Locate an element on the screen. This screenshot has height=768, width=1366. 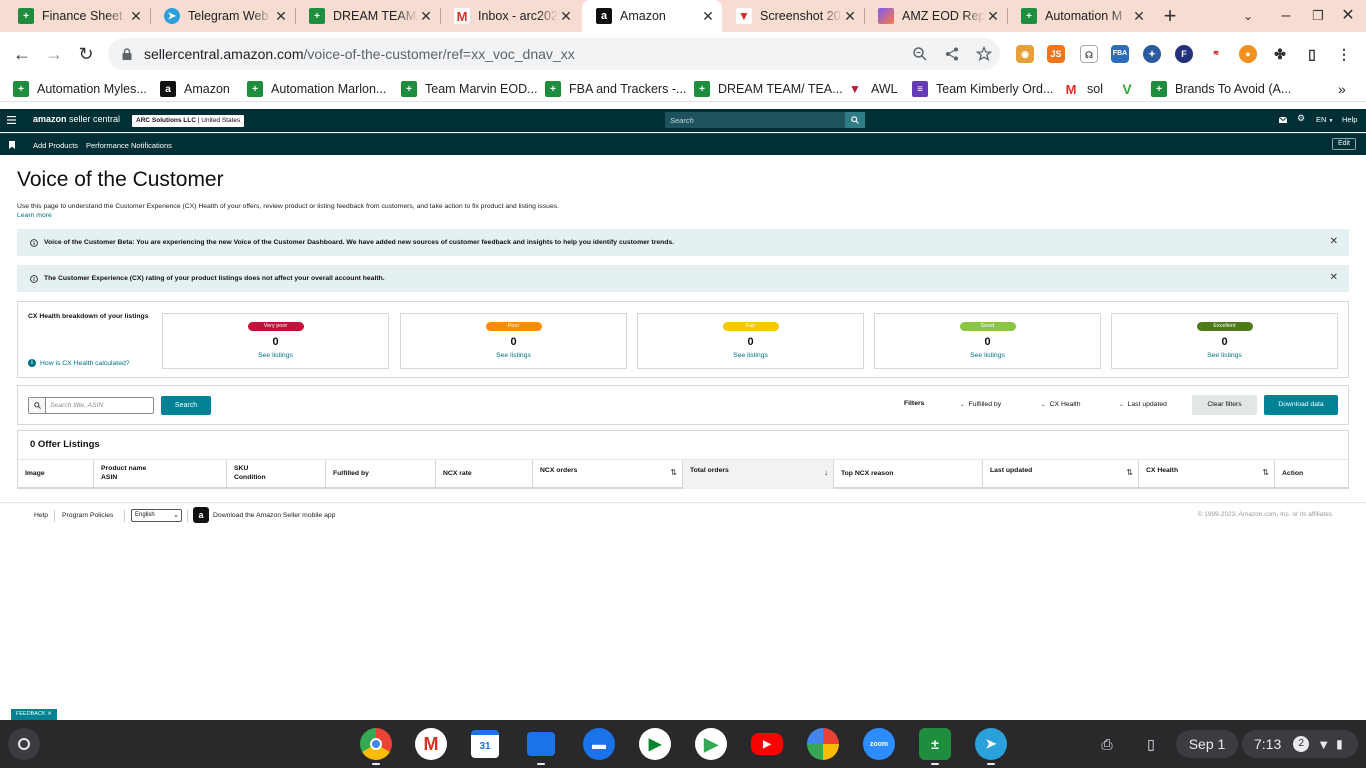
photos-icon is located at coordinates (823, 744).